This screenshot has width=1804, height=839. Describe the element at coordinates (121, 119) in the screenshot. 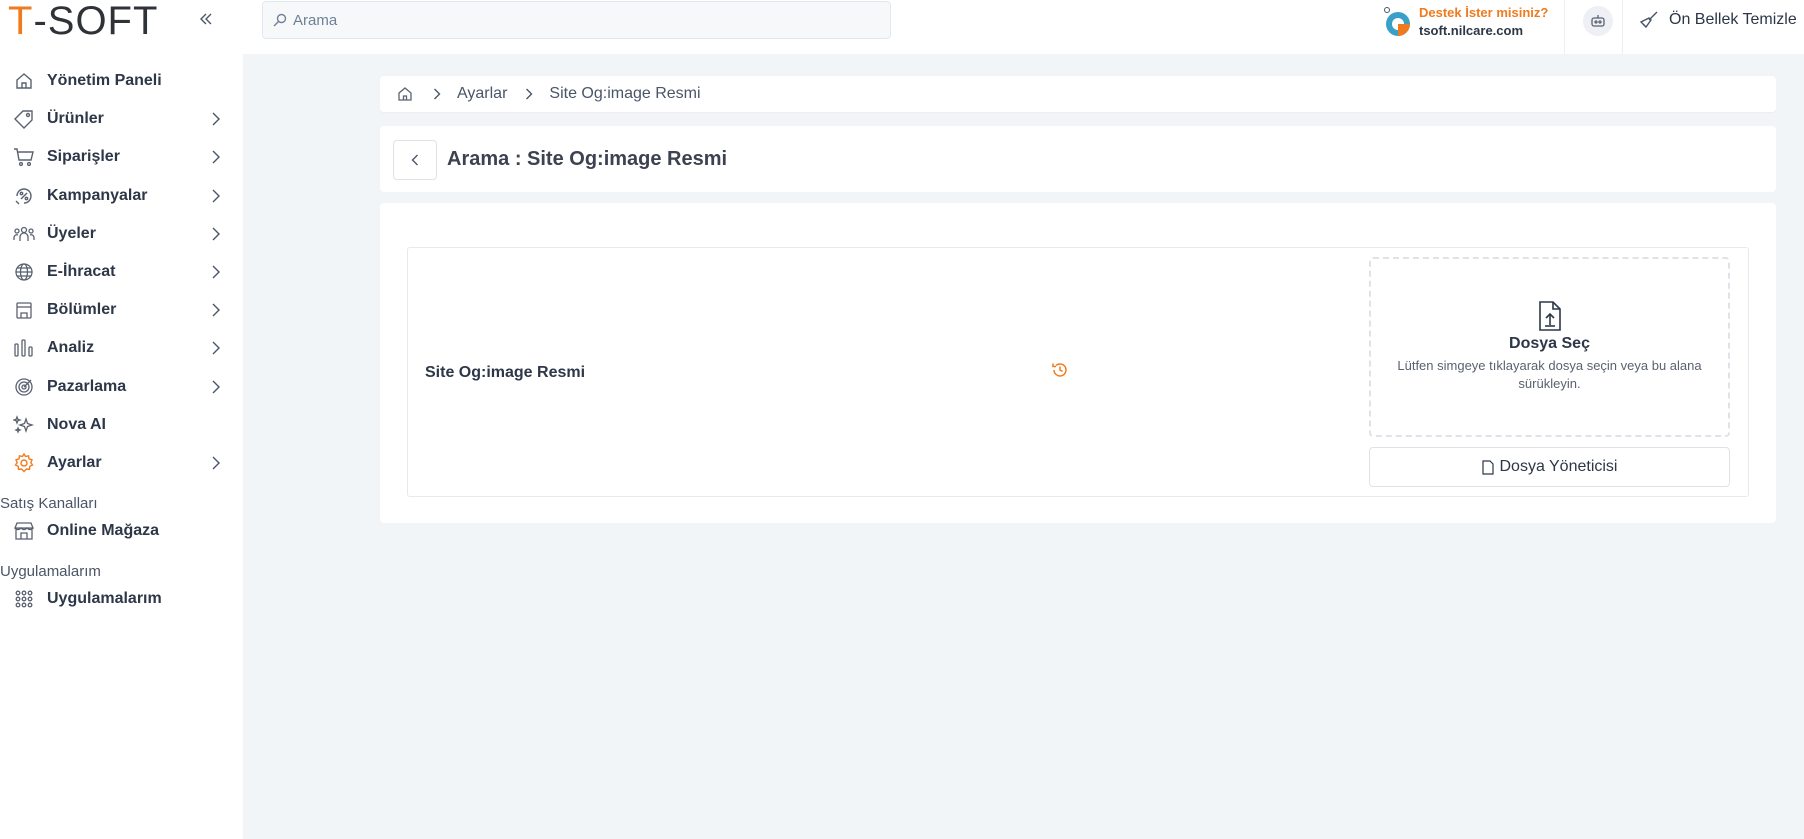

I see `sidebar-item-products: Ürünler` at that location.